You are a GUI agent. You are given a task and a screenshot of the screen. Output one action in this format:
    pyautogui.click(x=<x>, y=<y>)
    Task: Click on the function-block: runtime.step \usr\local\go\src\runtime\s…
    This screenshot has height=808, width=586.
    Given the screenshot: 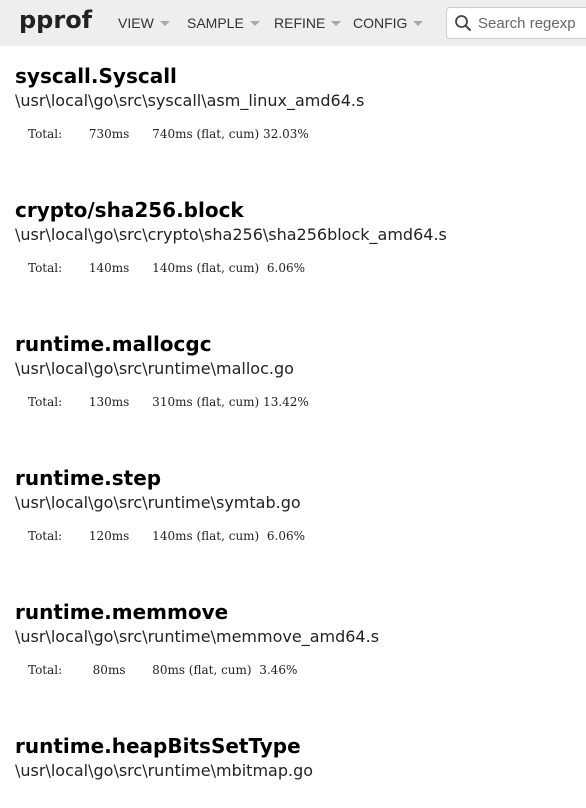 What is the action you would take?
    pyautogui.click(x=300, y=505)
    